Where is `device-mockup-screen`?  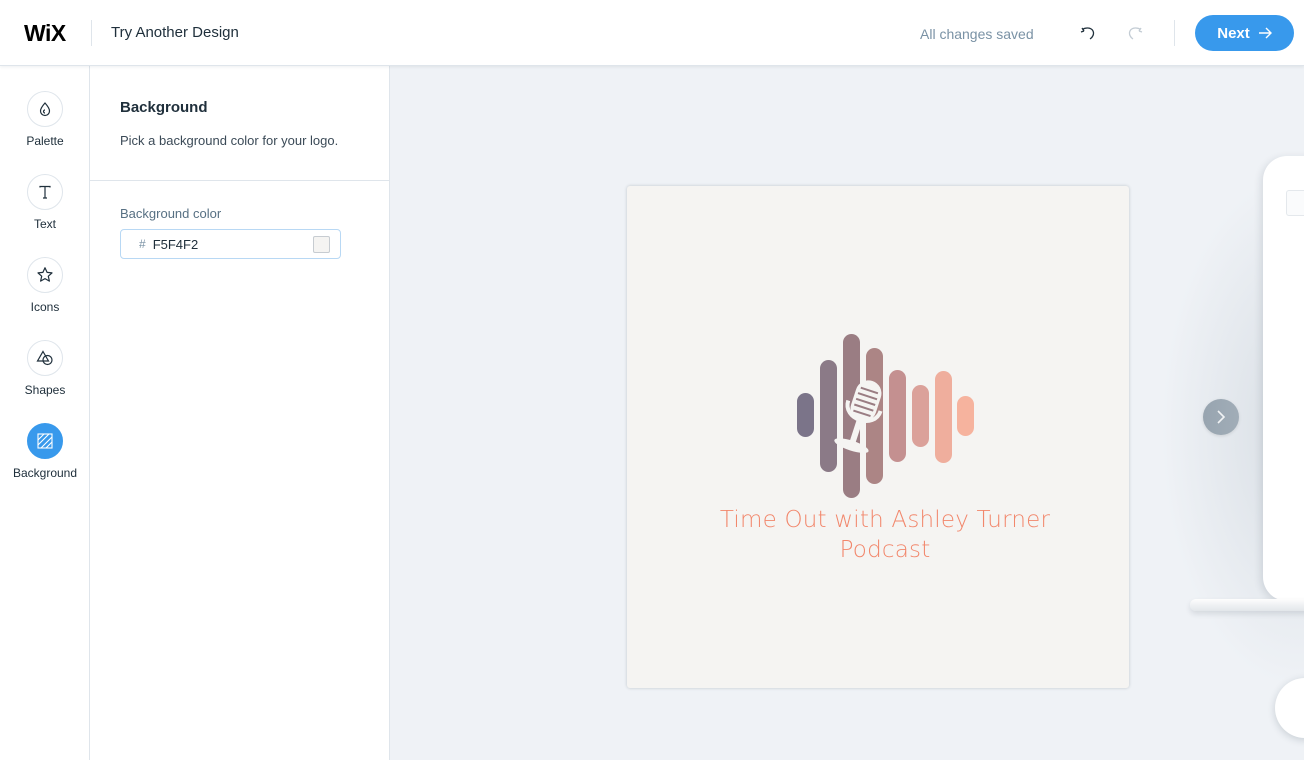 device-mockup-screen is located at coordinates (1295, 203).